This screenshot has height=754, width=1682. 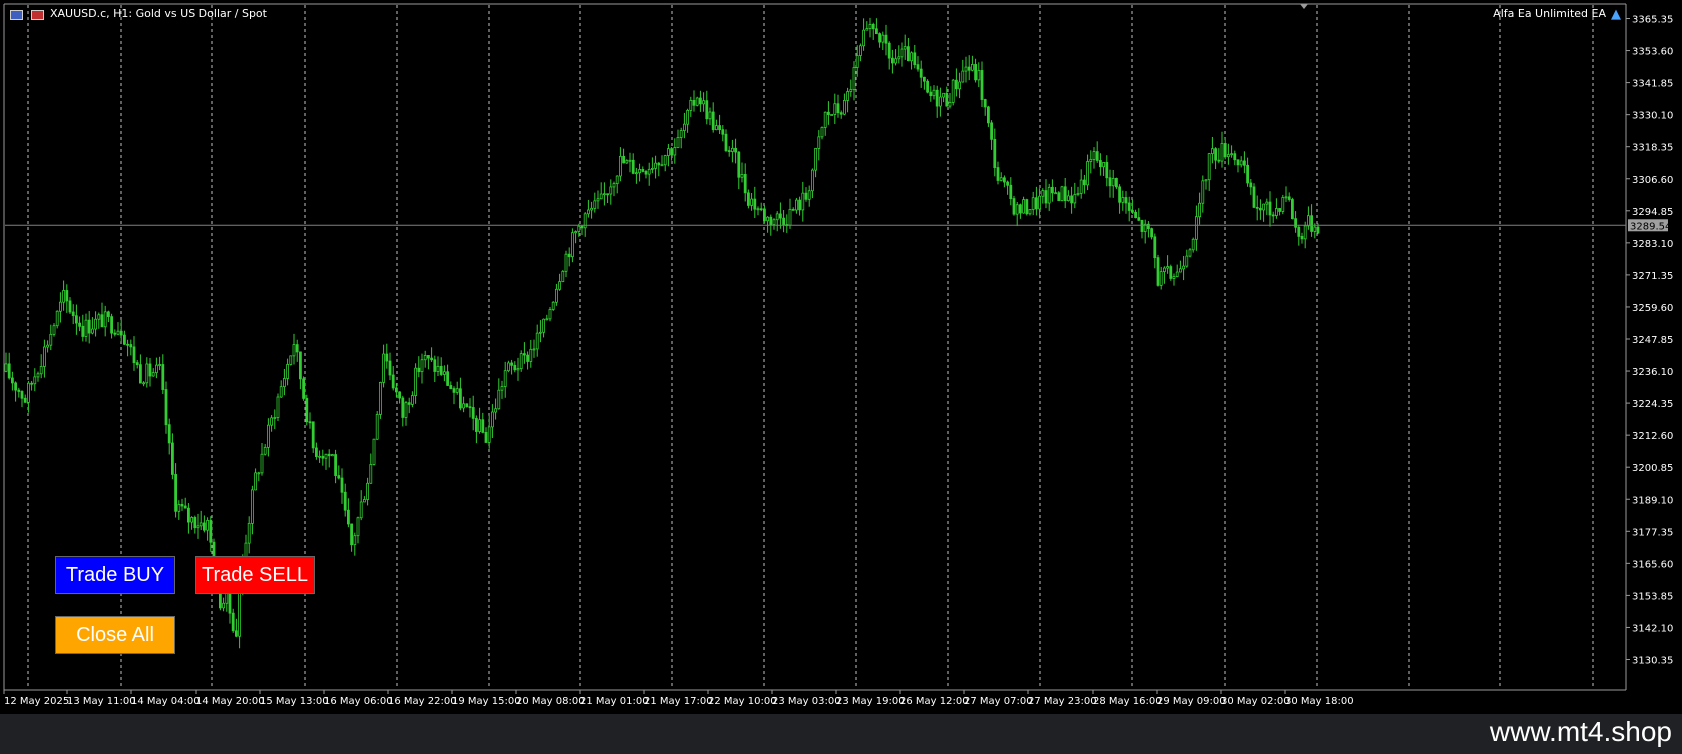 What do you see at coordinates (1652, 276) in the screenshot?
I see `y-tick-label: 3271.35` at bounding box center [1652, 276].